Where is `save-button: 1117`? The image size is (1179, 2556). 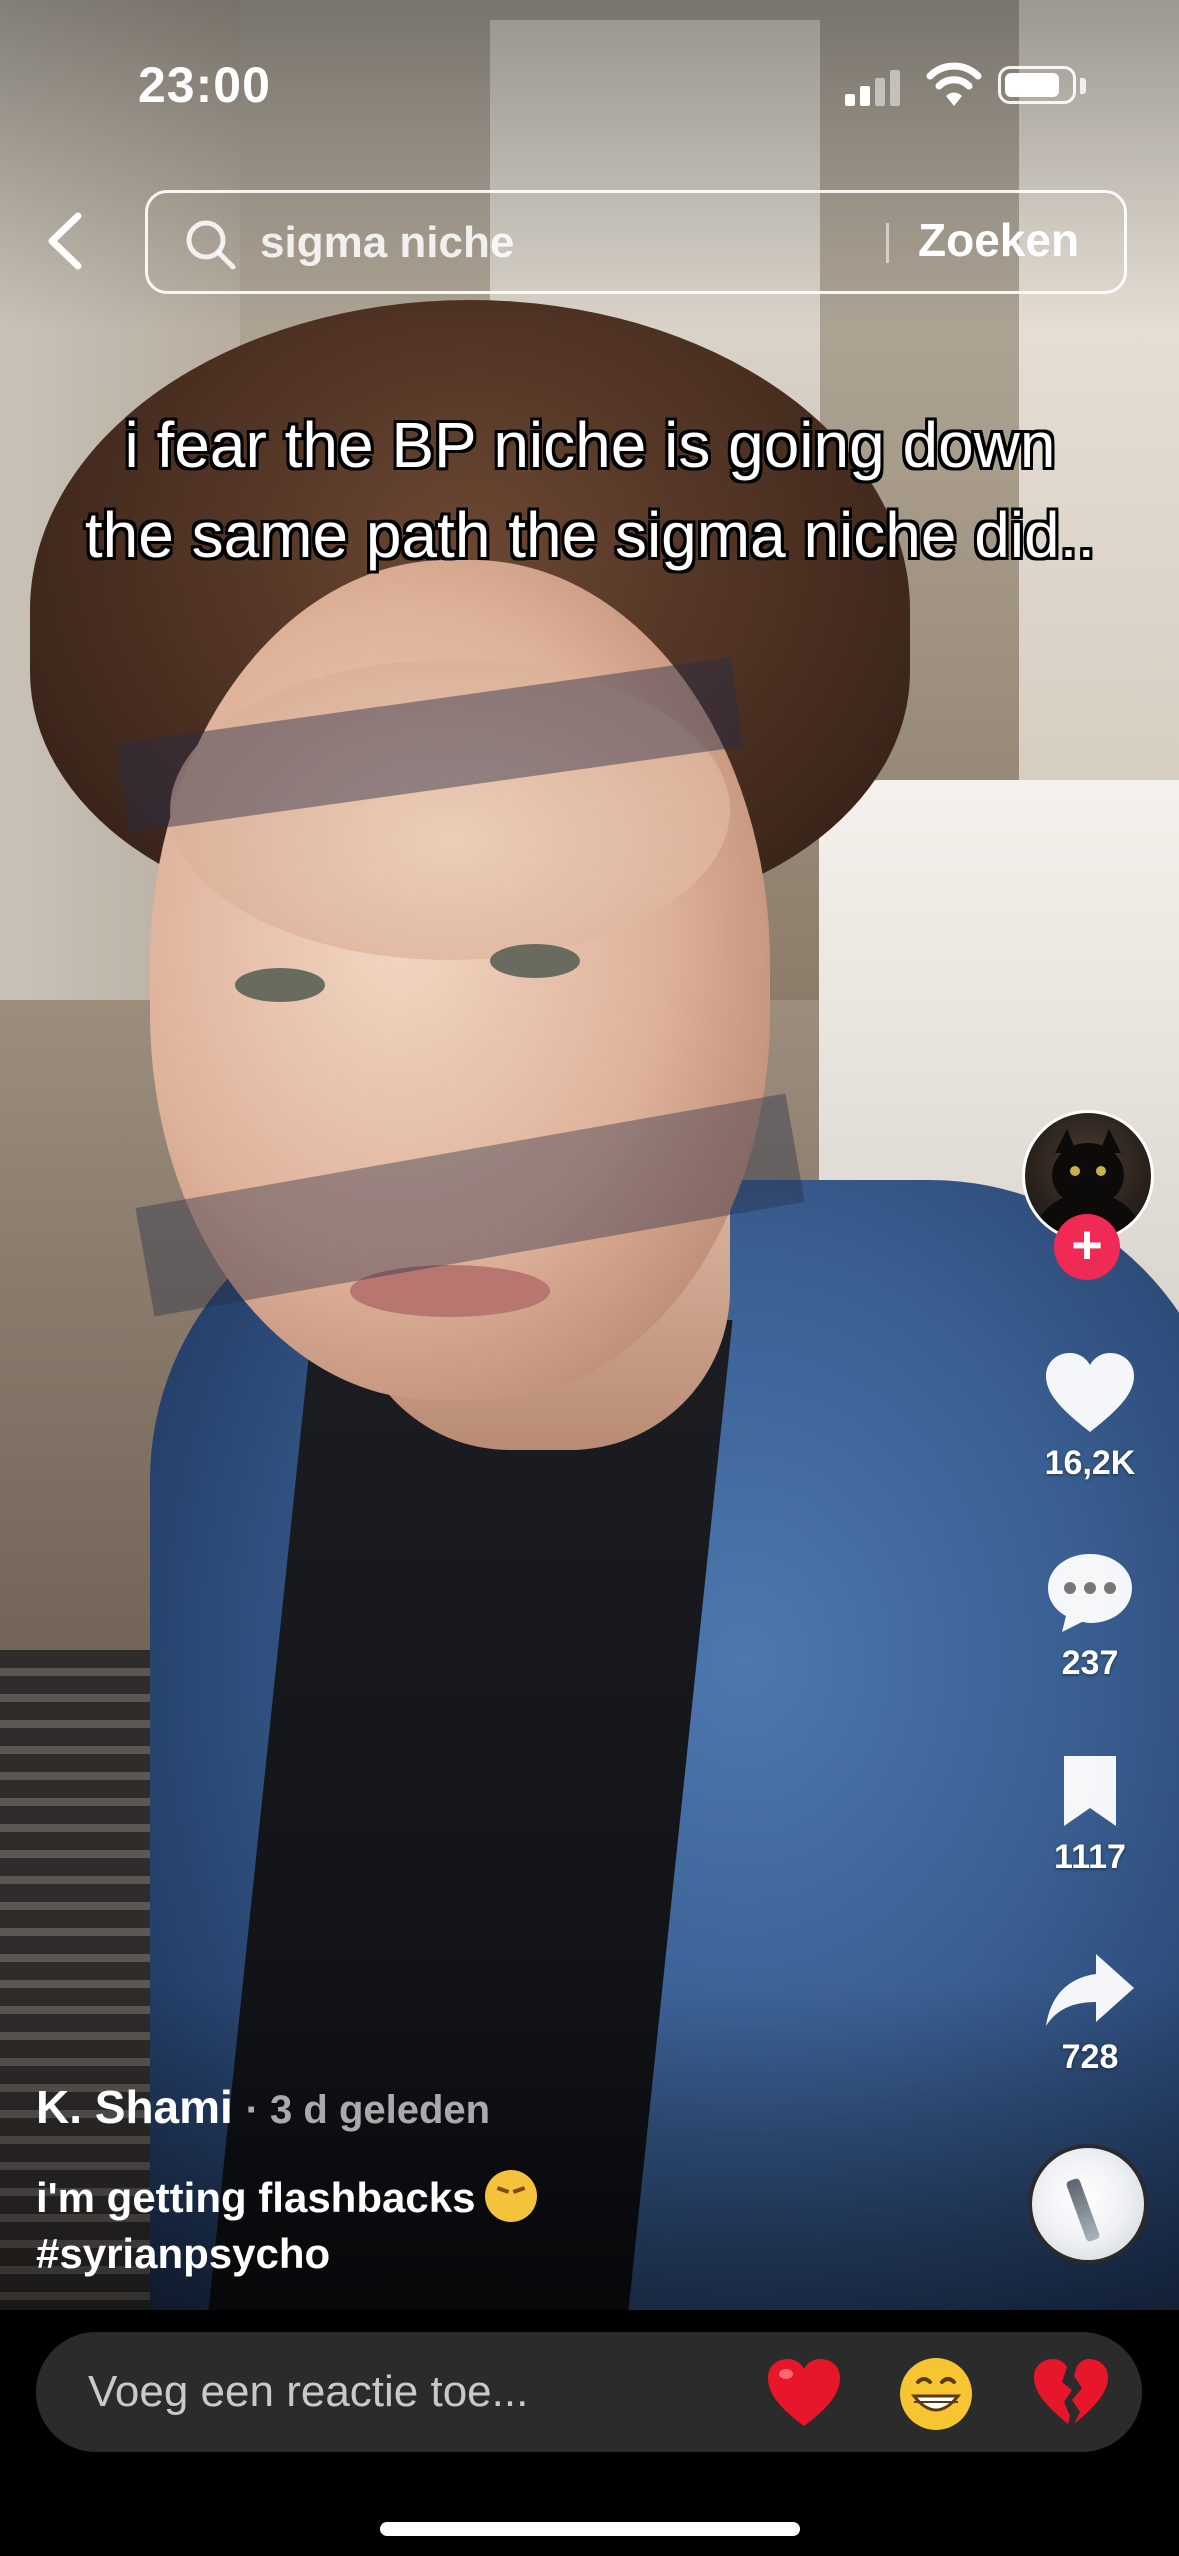 save-button: 1117 is located at coordinates (1089, 1813).